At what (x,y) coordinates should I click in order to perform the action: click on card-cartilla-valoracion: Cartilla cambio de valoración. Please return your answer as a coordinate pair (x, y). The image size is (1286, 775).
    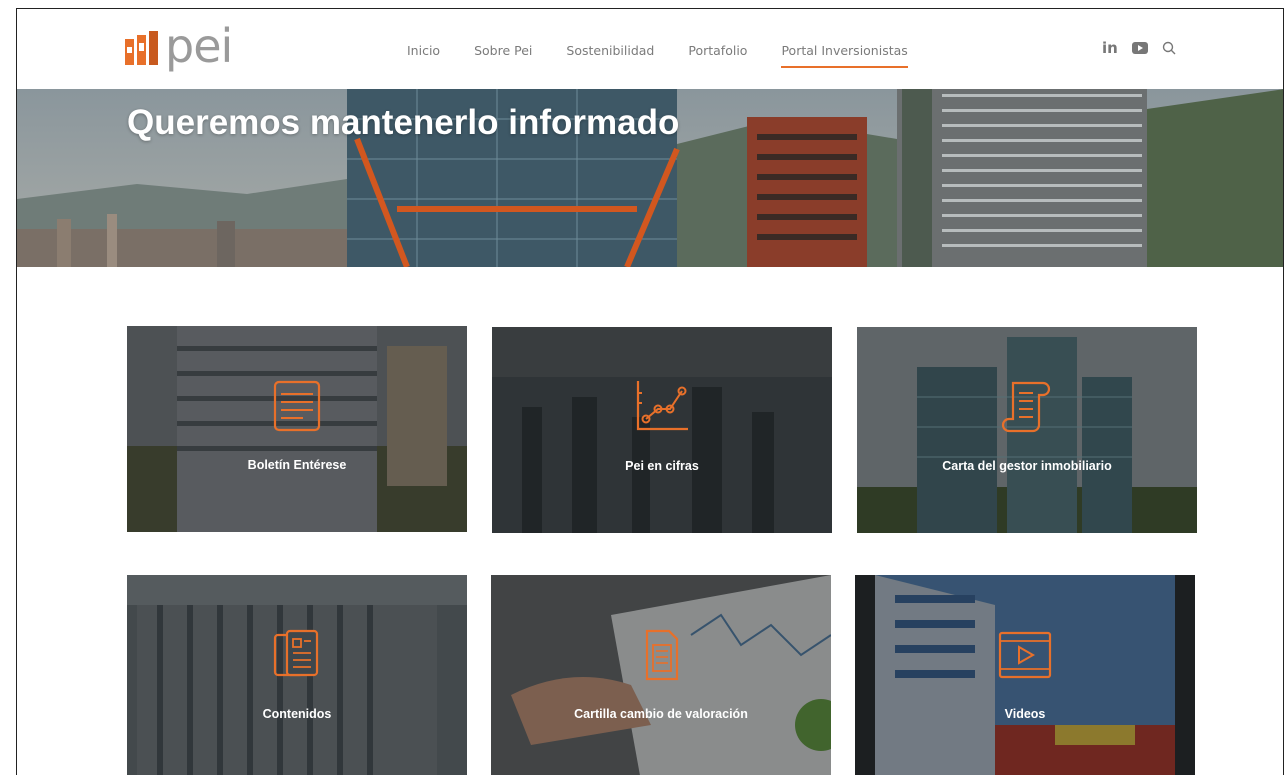
    Looking at the image, I should click on (661, 675).